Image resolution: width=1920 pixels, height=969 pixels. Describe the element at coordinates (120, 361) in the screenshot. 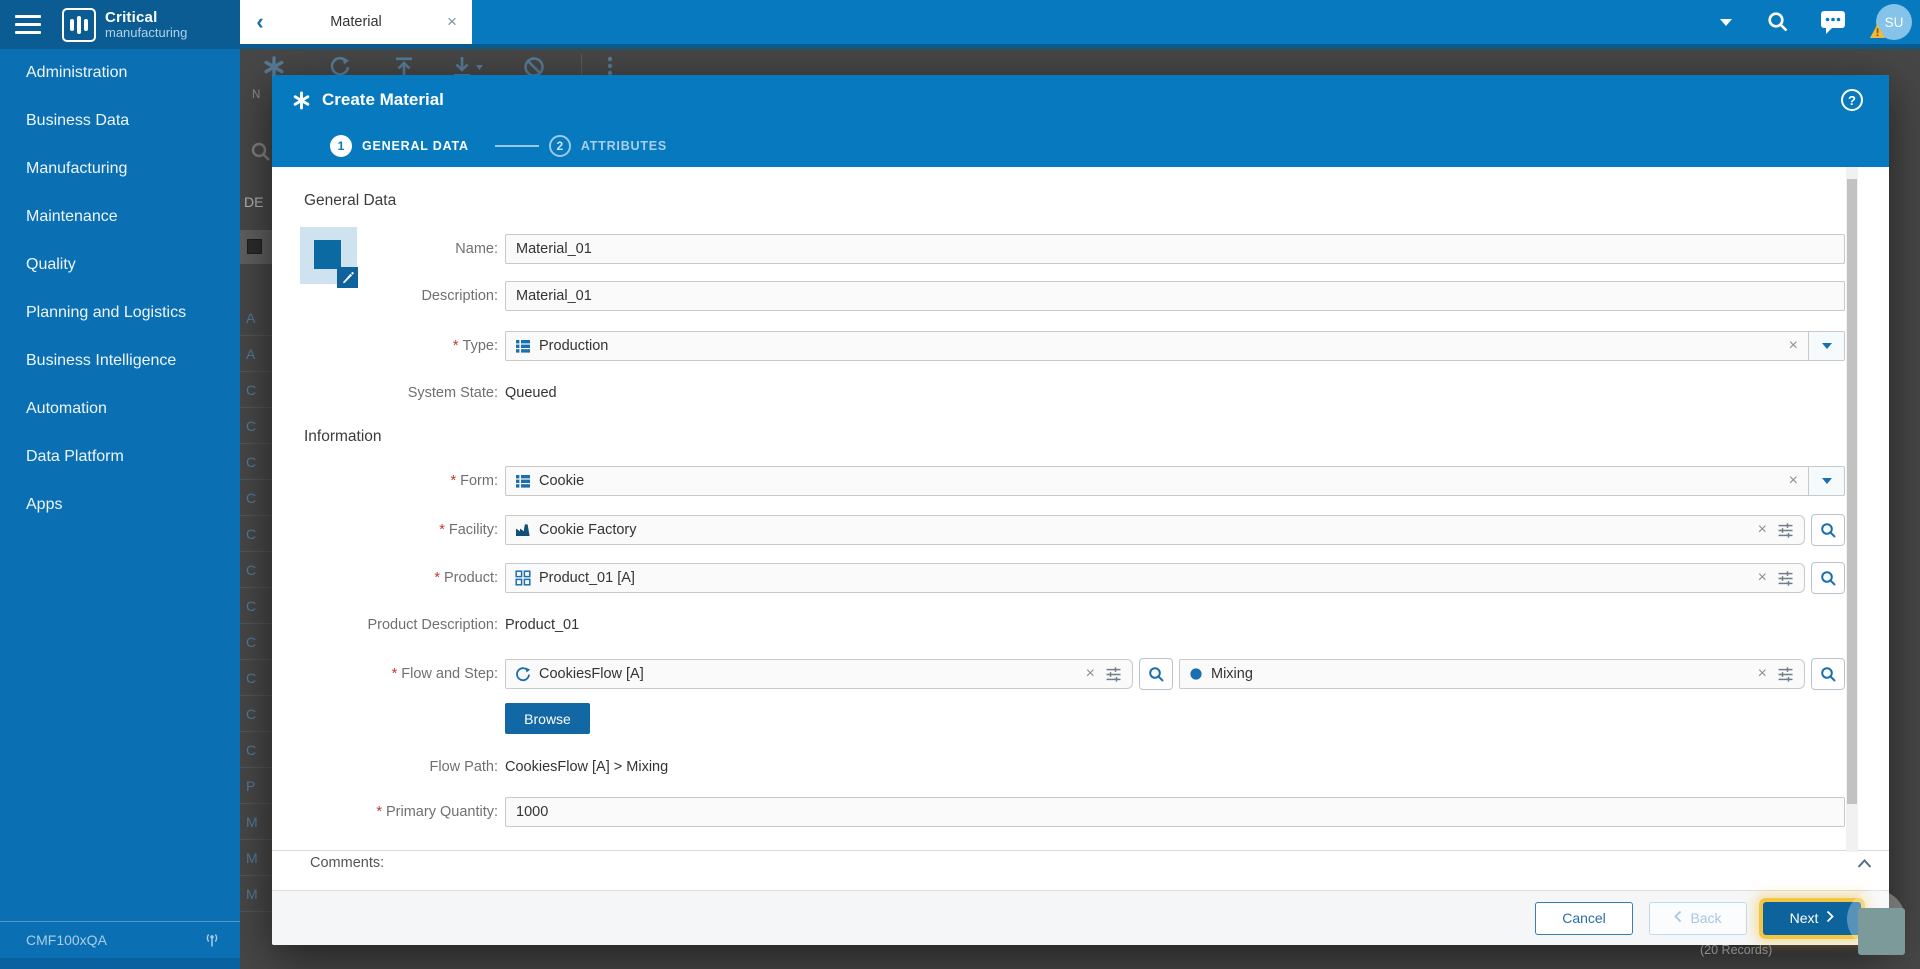

I see `sidebar-item-business-intelligence: Business Intelligence` at that location.